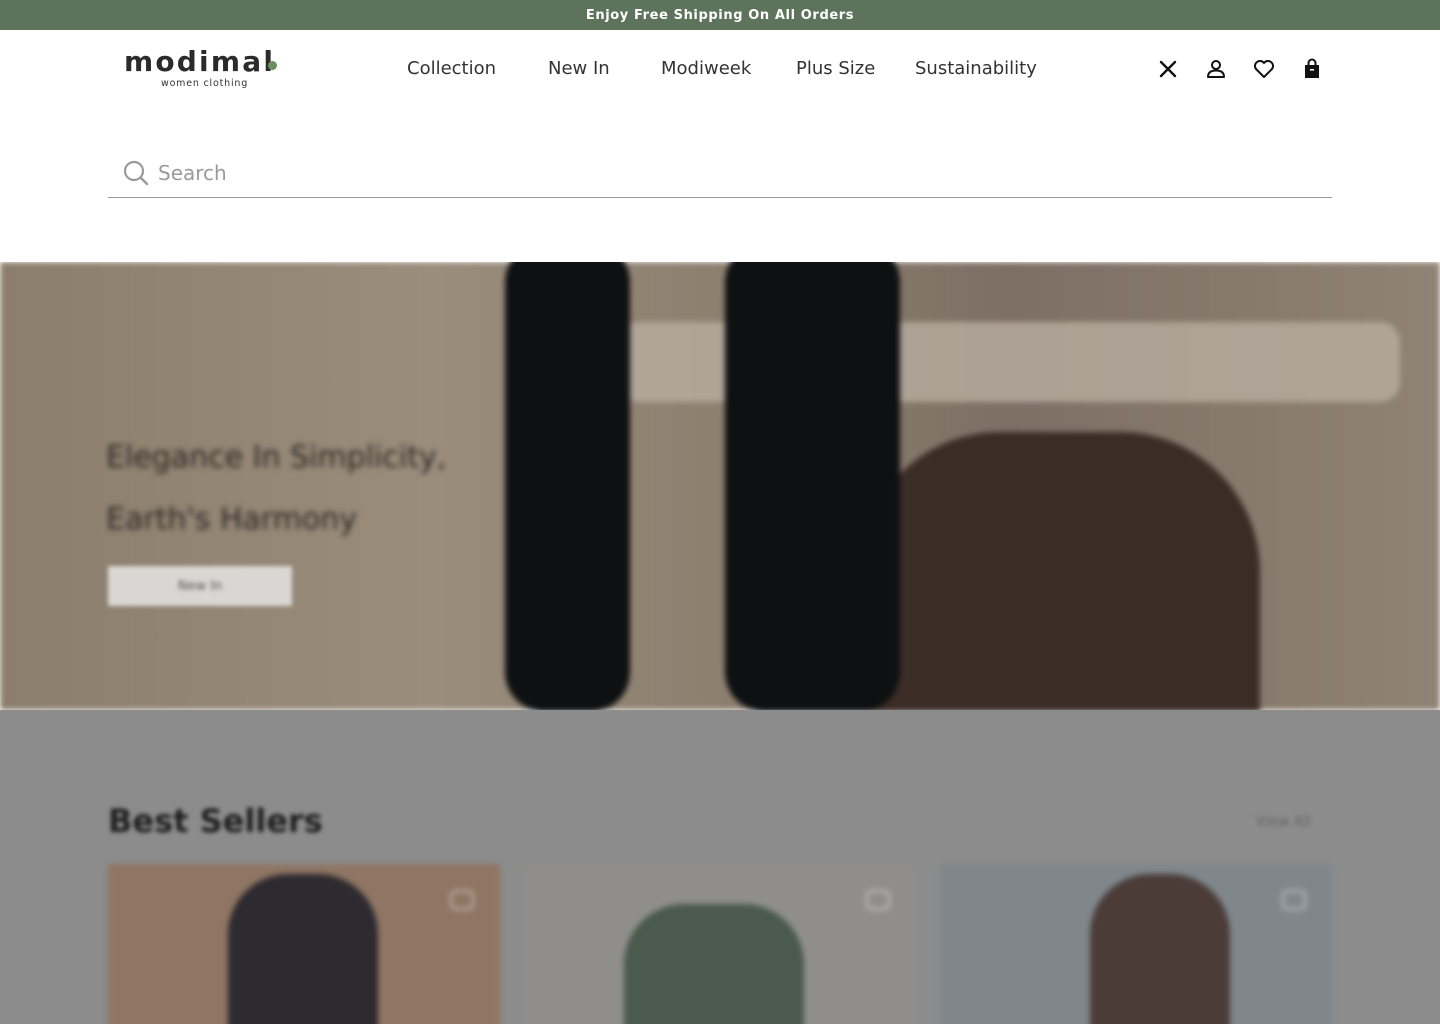 Image resolution: width=1440 pixels, height=1024 pixels. Describe the element at coordinates (1168, 69) in the screenshot. I see `close-icon` at that location.